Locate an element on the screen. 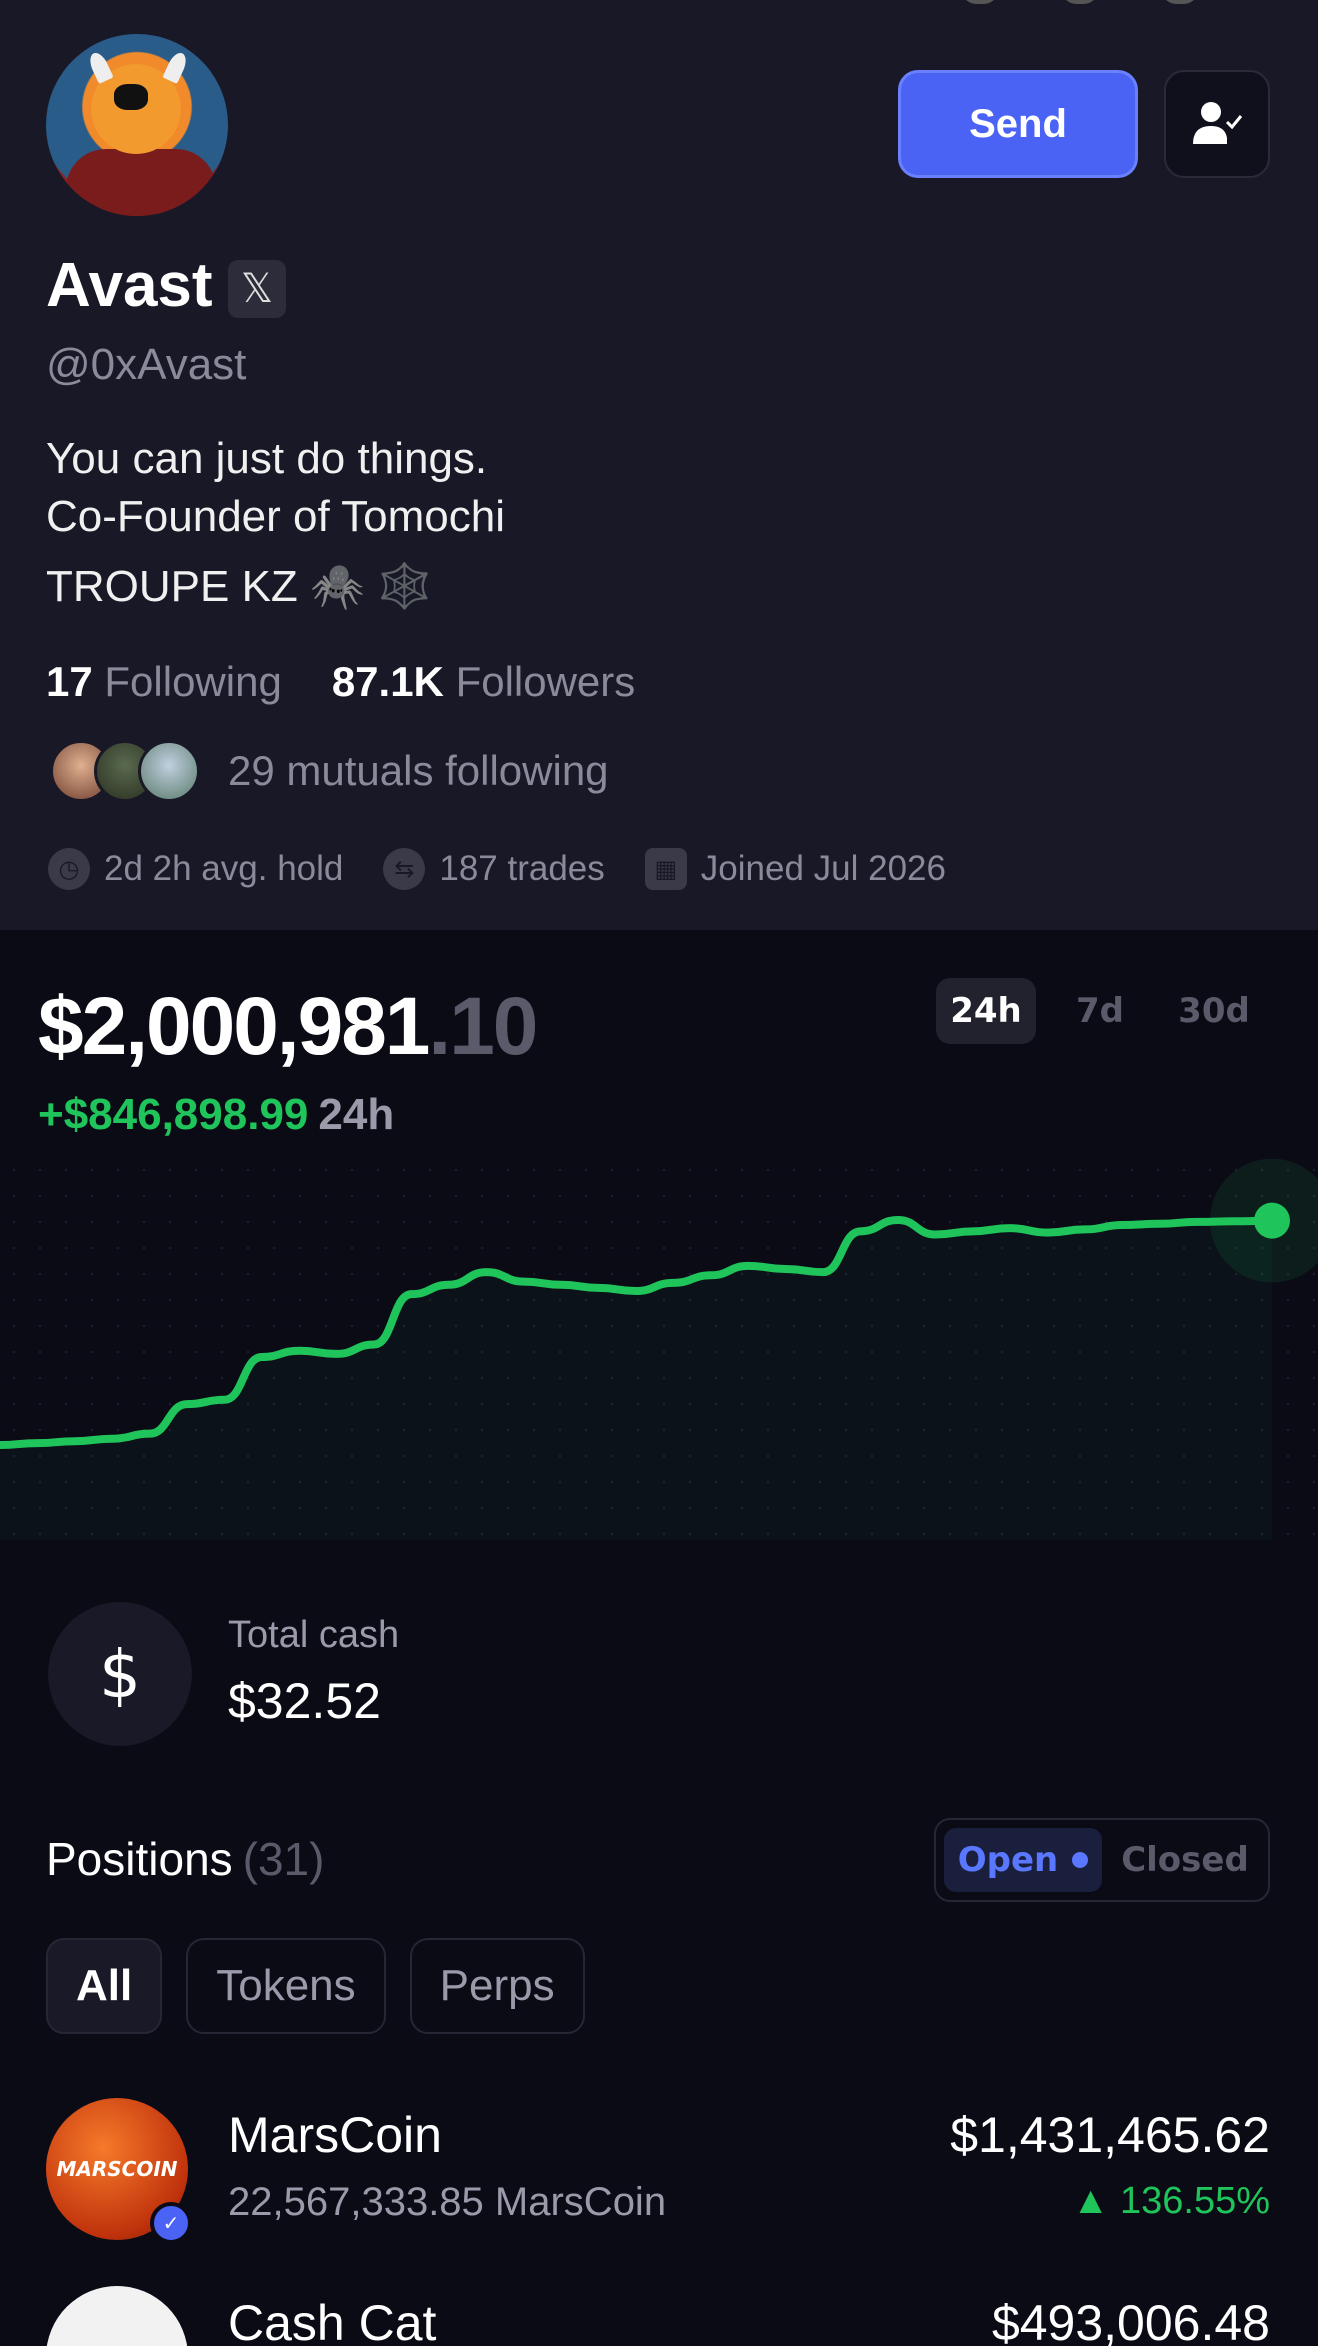 The image size is (1318, 2346). range-30d: 30d is located at coordinates (1214, 1011).